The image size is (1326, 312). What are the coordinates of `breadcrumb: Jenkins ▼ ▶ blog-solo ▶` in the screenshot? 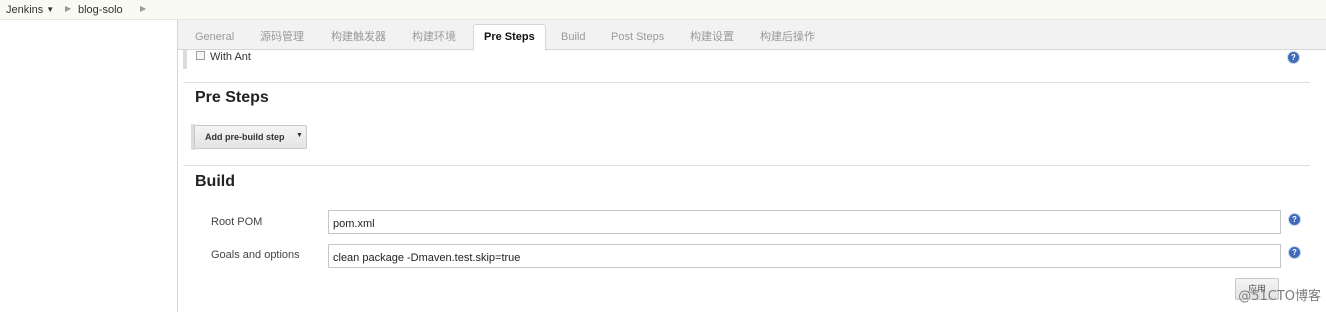 It's located at (663, 10).